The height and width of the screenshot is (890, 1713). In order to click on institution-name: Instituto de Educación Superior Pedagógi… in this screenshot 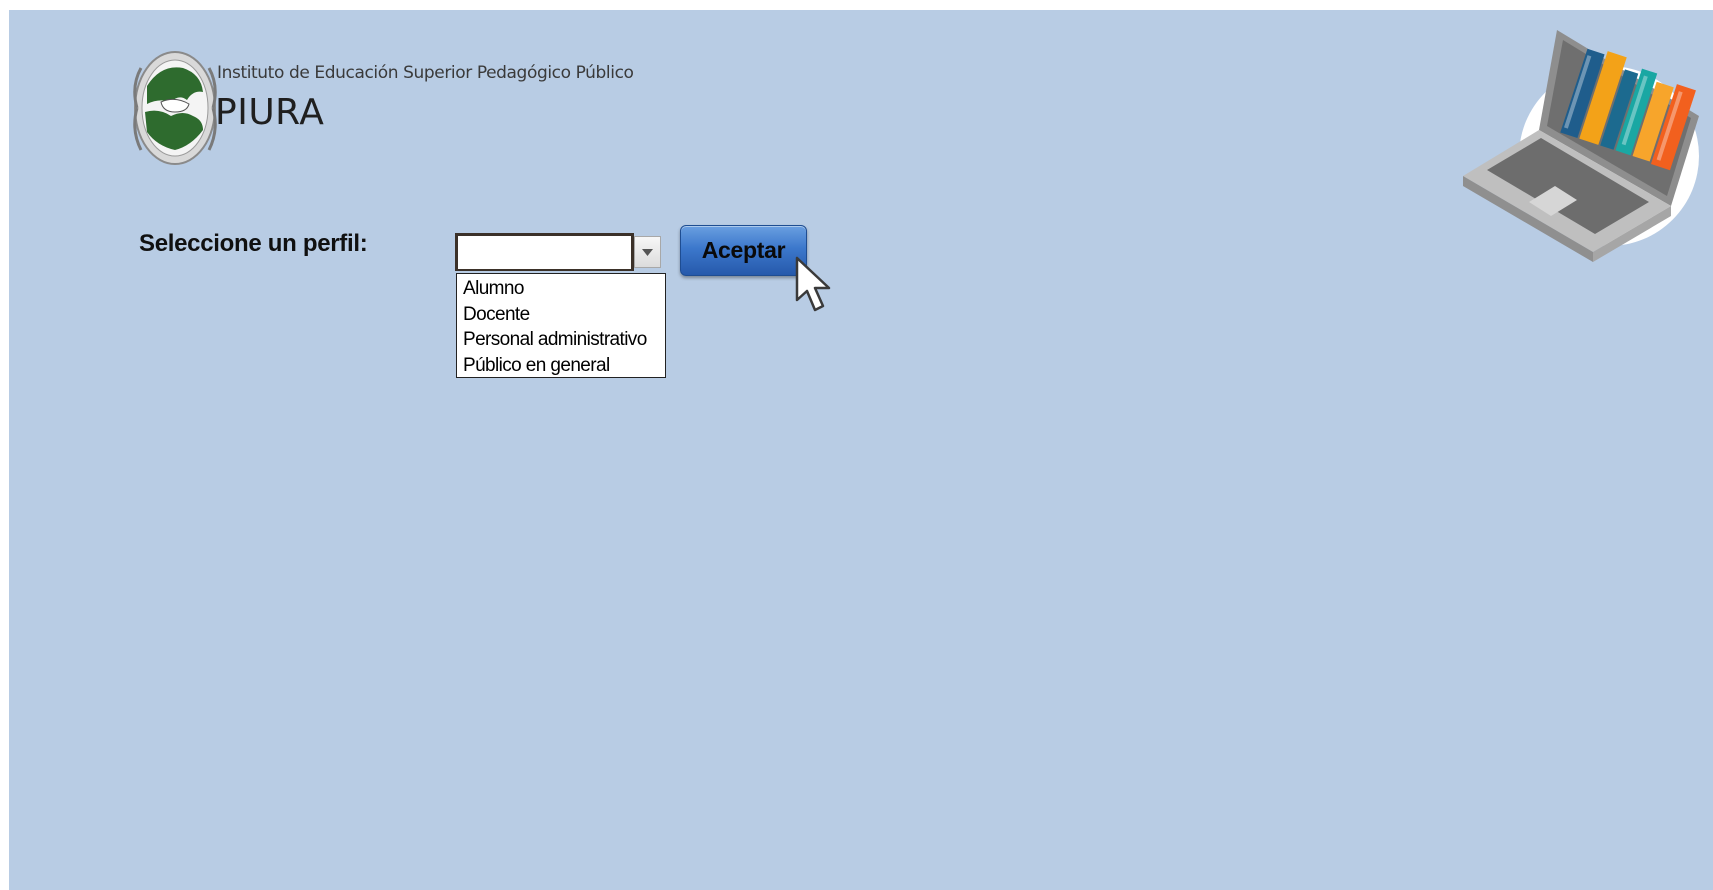, I will do `click(425, 73)`.